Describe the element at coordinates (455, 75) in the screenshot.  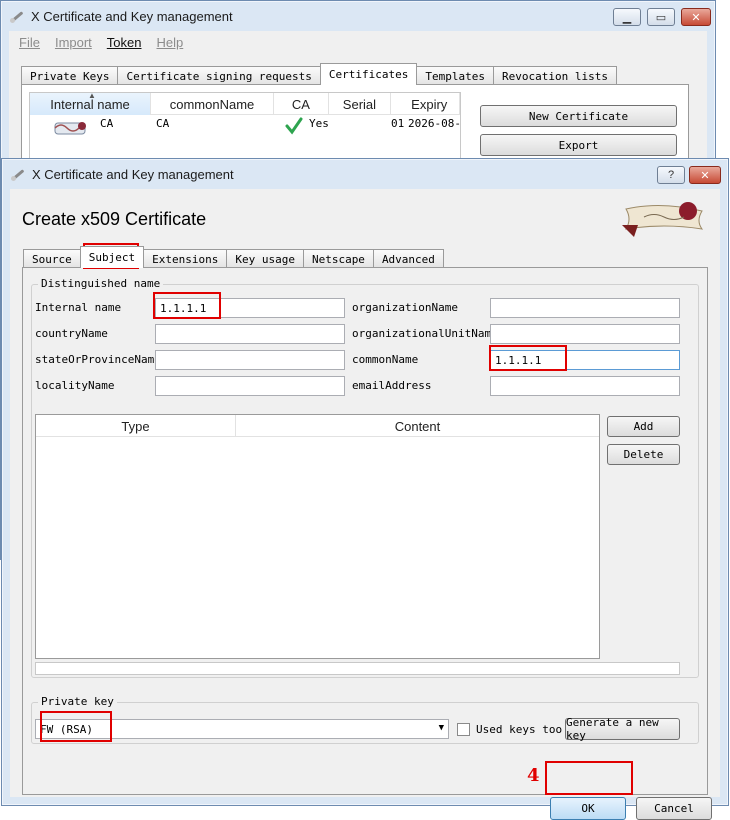
I see `tab-templates: Templates` at that location.